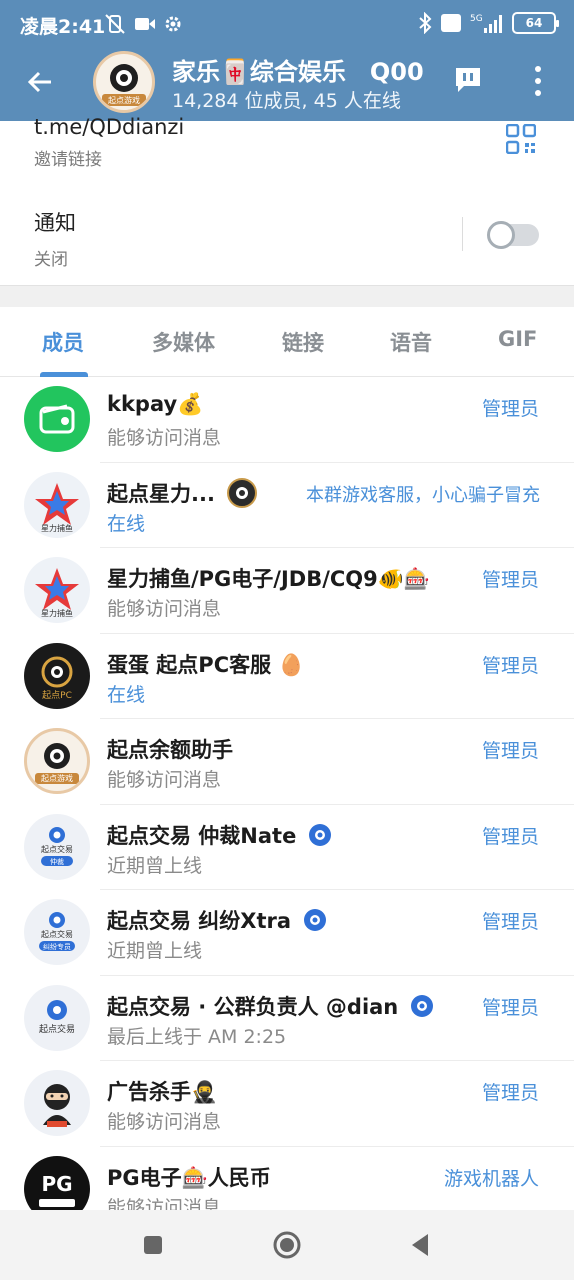 This screenshot has height=1280, width=574. I want to click on group-member-count: 14,284 位成员, 45 人在线, so click(286, 101).